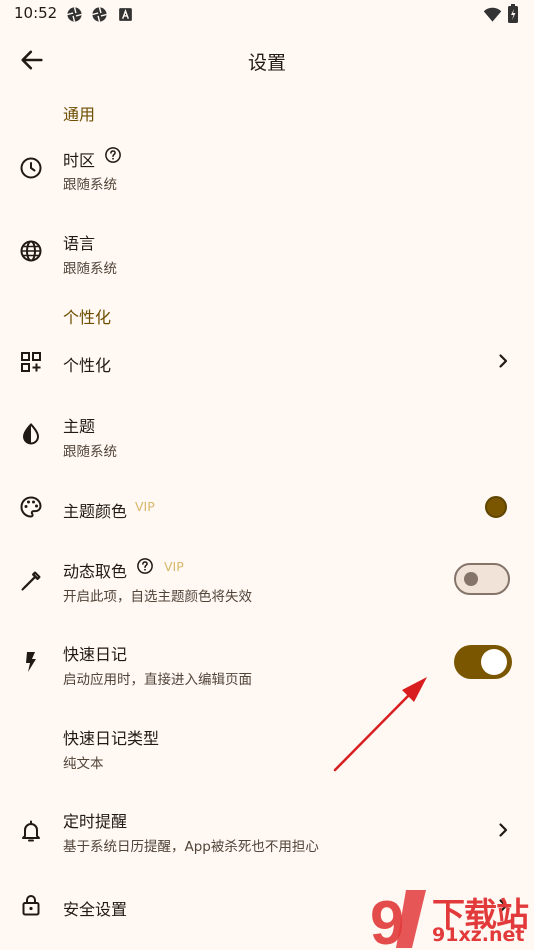 This screenshot has width=534, height=950. Describe the element at coordinates (95, 511) in the screenshot. I see `setting-label: 主题颜色` at that location.